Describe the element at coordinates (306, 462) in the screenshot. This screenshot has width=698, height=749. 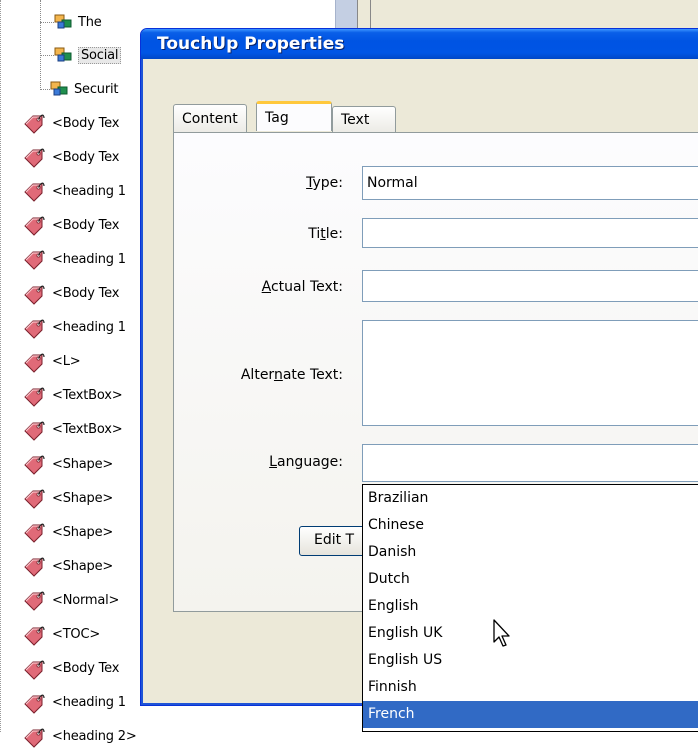
I see `language-label: Language:` at that location.